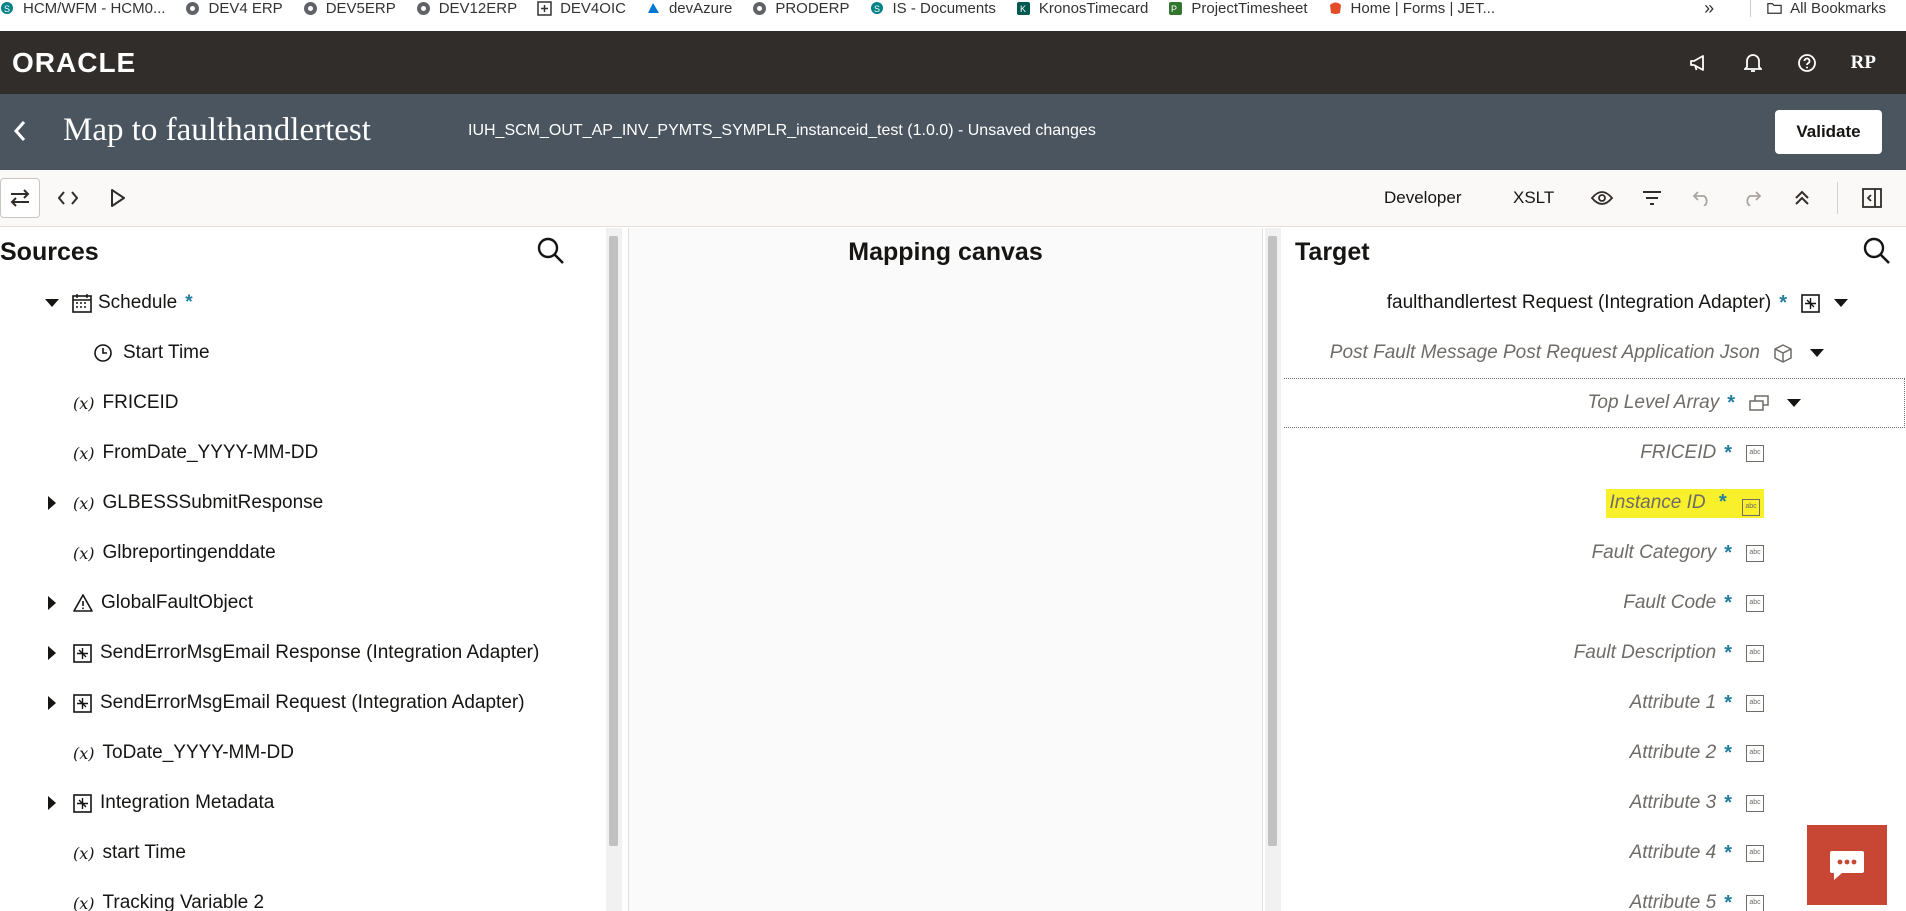 Image resolution: width=1906 pixels, height=911 pixels. What do you see at coordinates (1602, 198) in the screenshot?
I see `eye-icon` at bounding box center [1602, 198].